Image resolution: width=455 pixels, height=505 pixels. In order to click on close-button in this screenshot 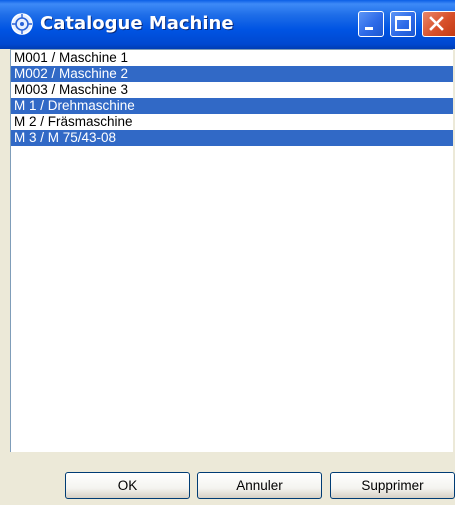, I will do `click(438, 24)`.